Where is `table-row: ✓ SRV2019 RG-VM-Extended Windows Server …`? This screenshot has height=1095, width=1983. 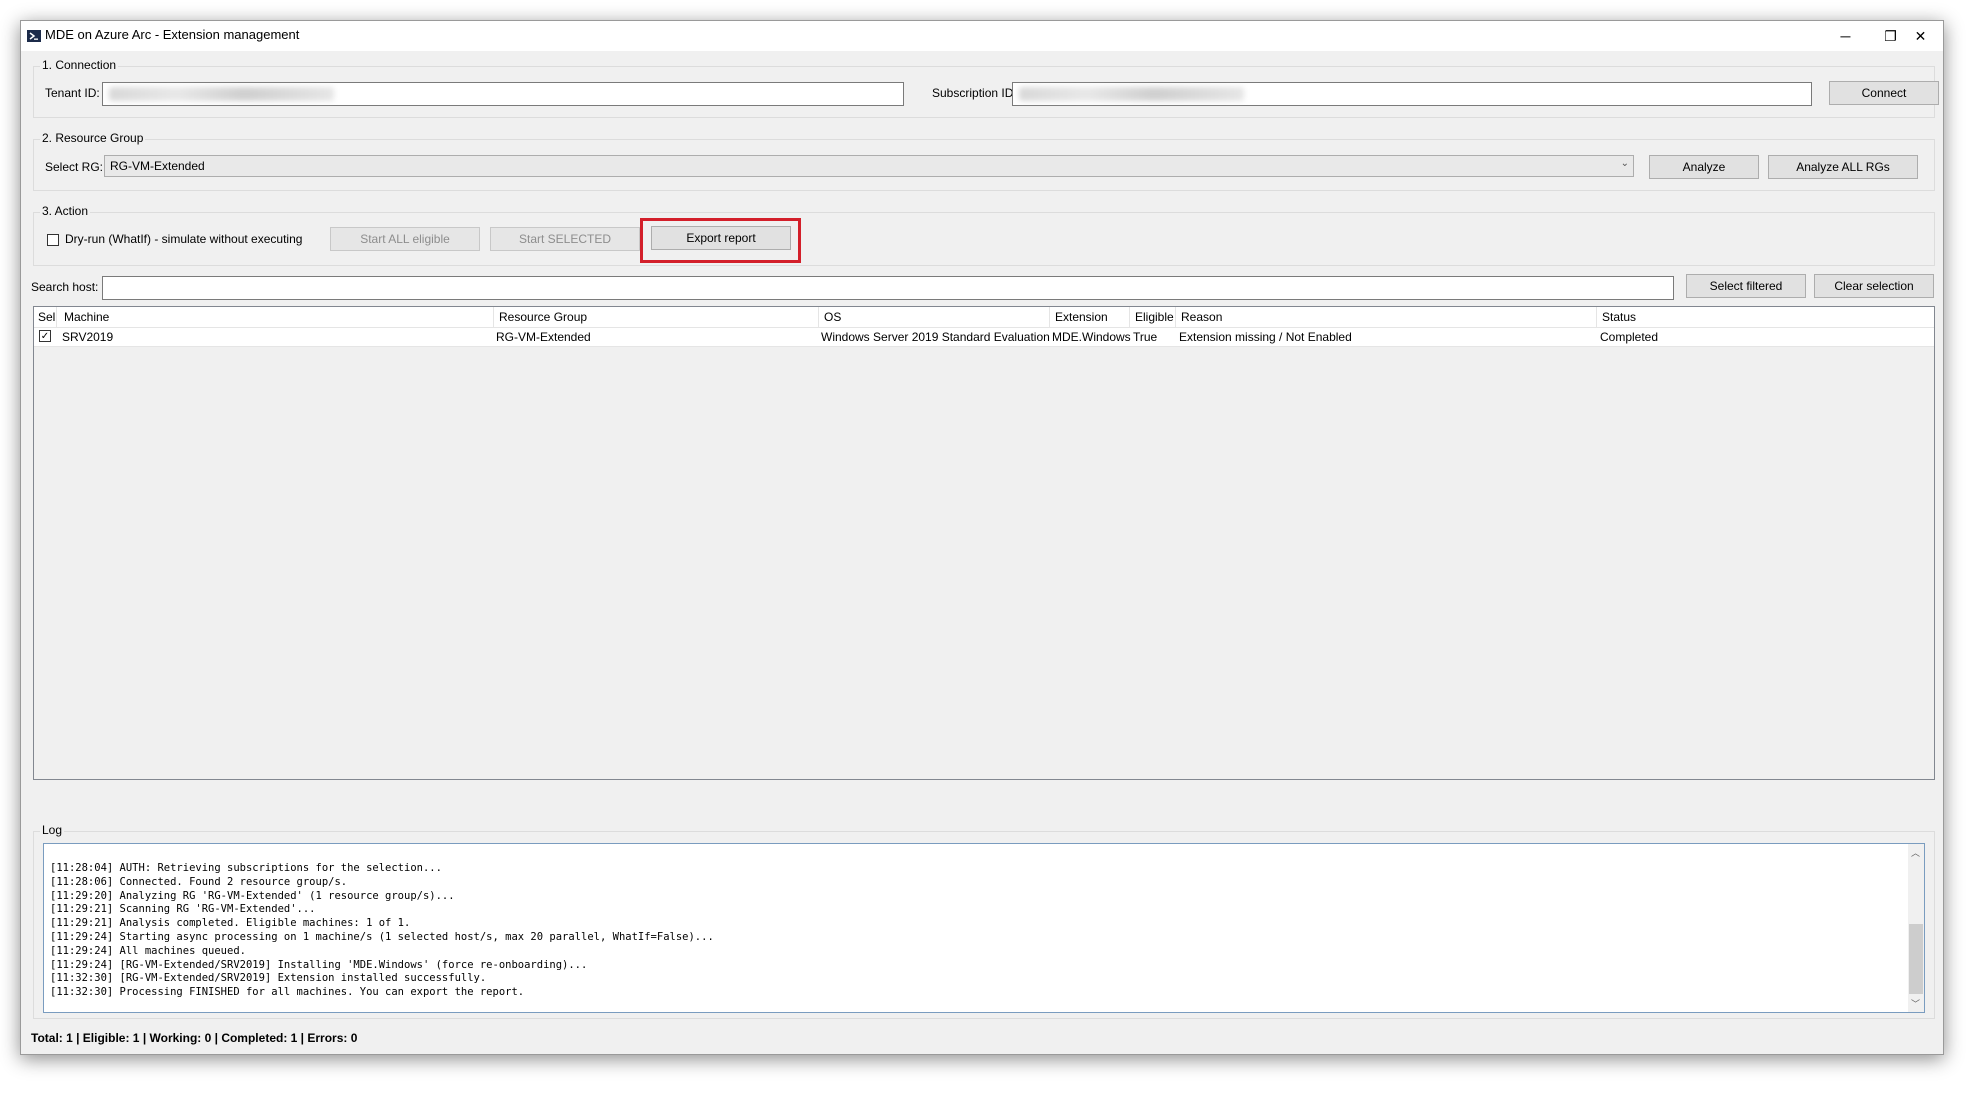 table-row: ✓ SRV2019 RG-VM-Extended Windows Server … is located at coordinates (984, 337).